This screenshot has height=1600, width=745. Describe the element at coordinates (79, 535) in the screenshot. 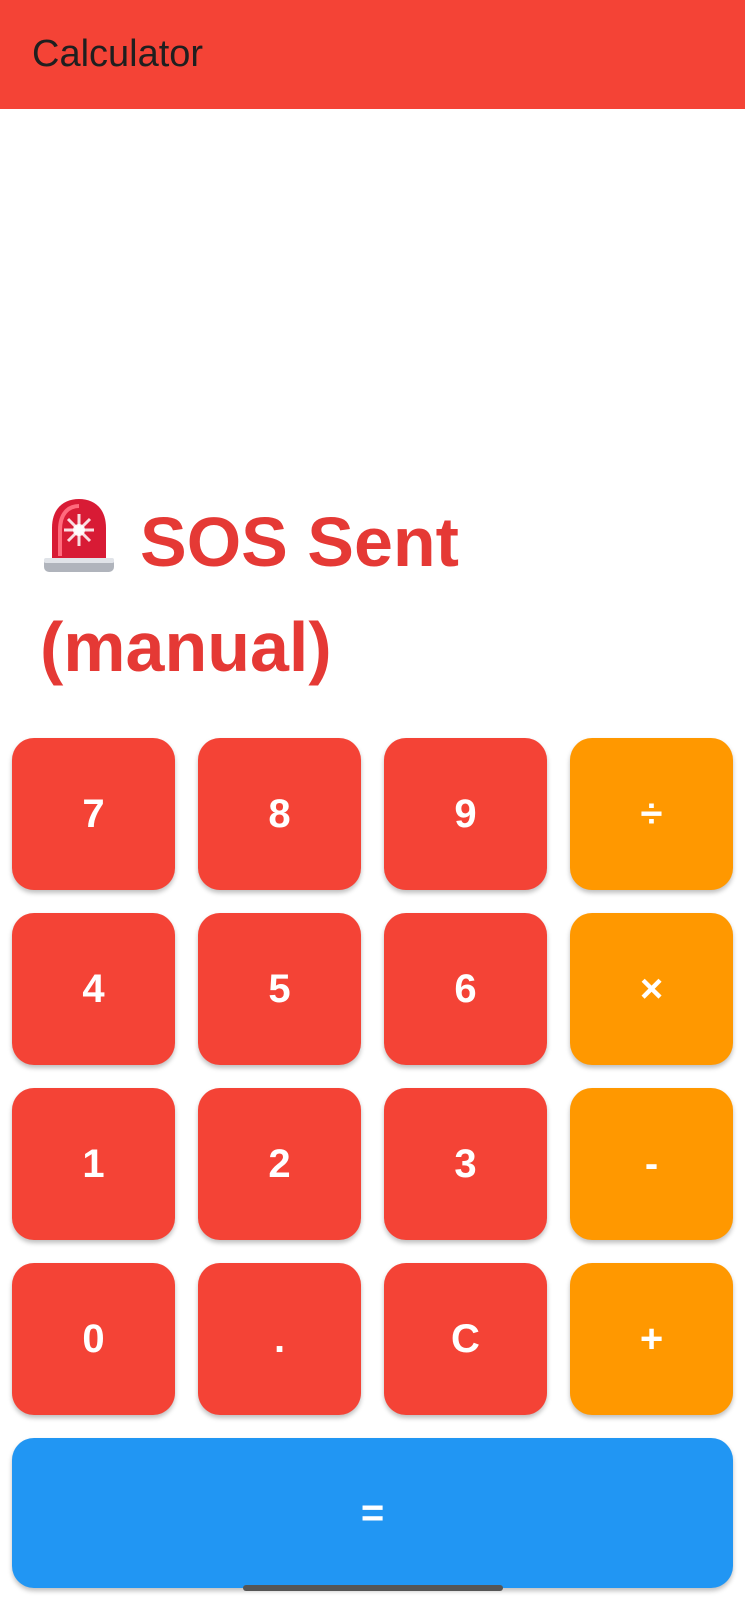

I see `police-siren-icon` at that location.